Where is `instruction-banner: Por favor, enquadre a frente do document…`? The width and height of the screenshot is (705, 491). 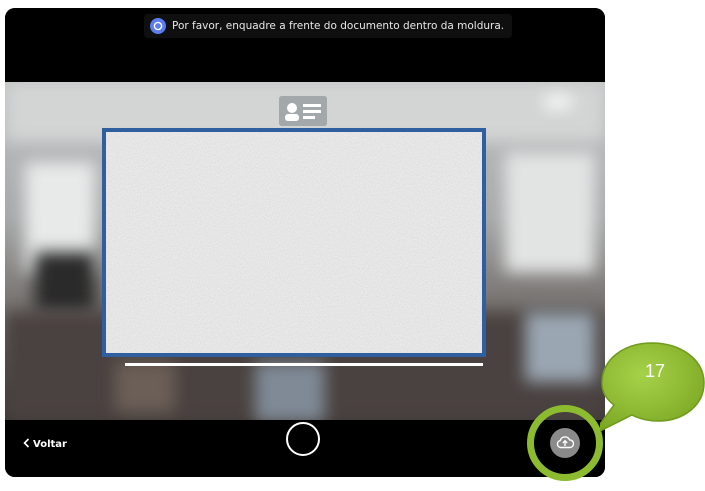
instruction-banner: Por favor, enquadre a frente do document… is located at coordinates (328, 26).